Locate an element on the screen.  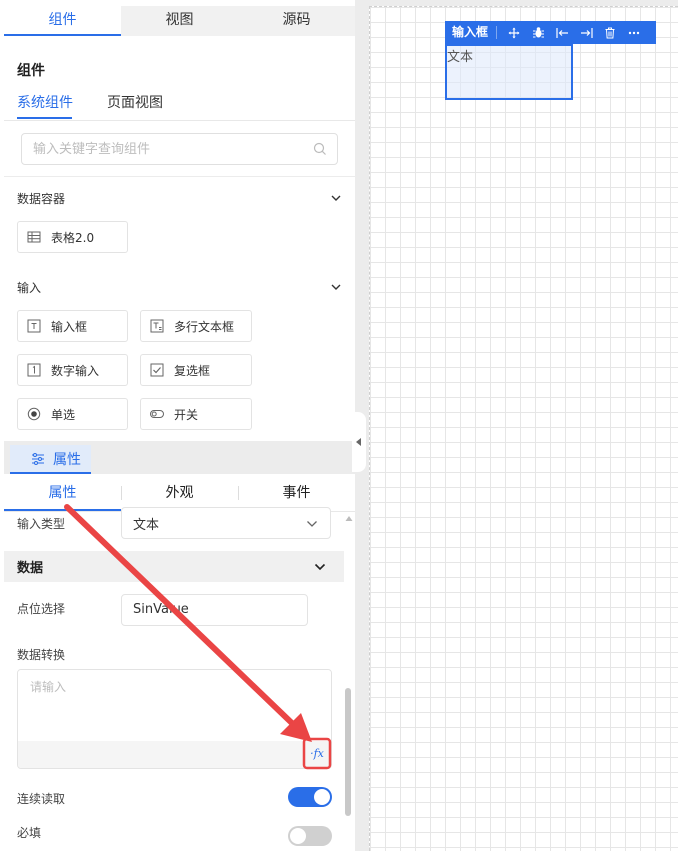
top-tab-bar: 组件 视图 源码 is located at coordinates (179, 21).